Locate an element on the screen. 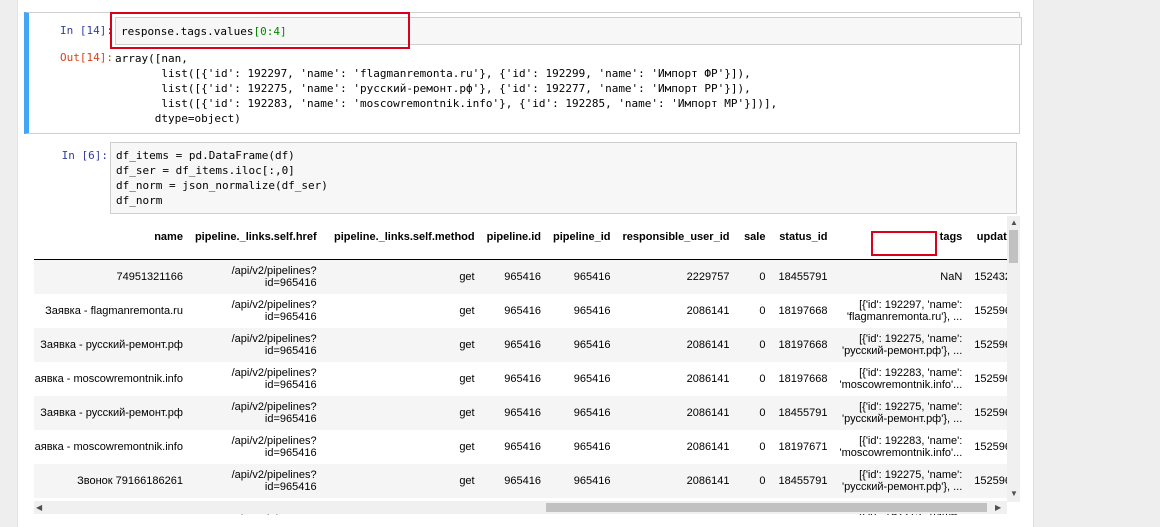  code-line: df_norm = json_normalize(df_ser) is located at coordinates (222, 185).